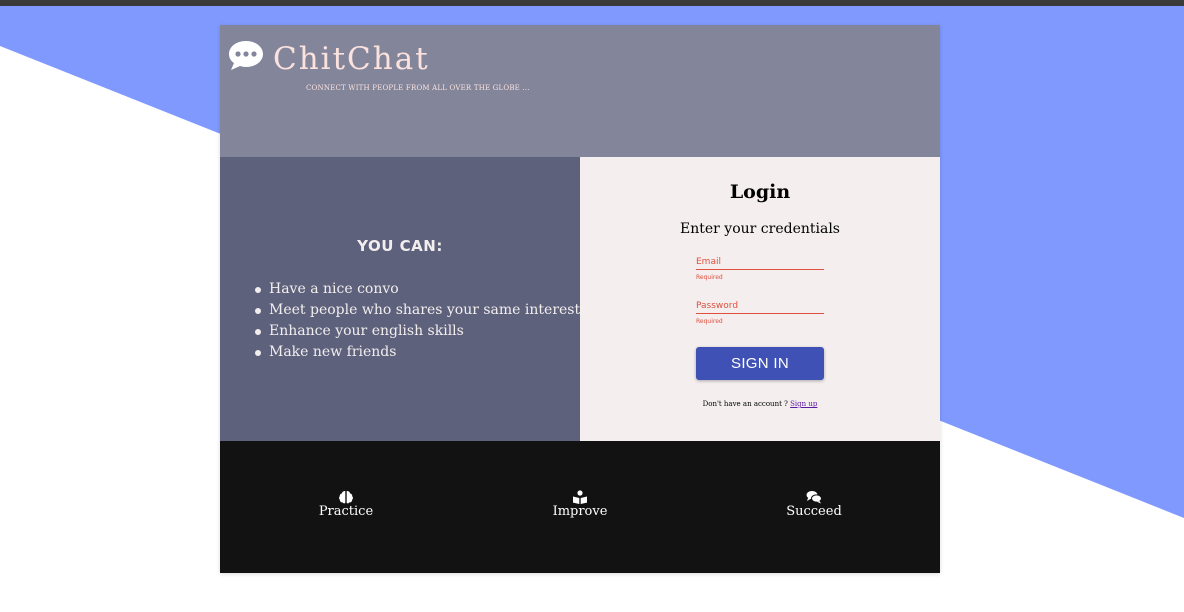 The image size is (1184, 612). I want to click on login-subtitle: Enter your credentials, so click(760, 229).